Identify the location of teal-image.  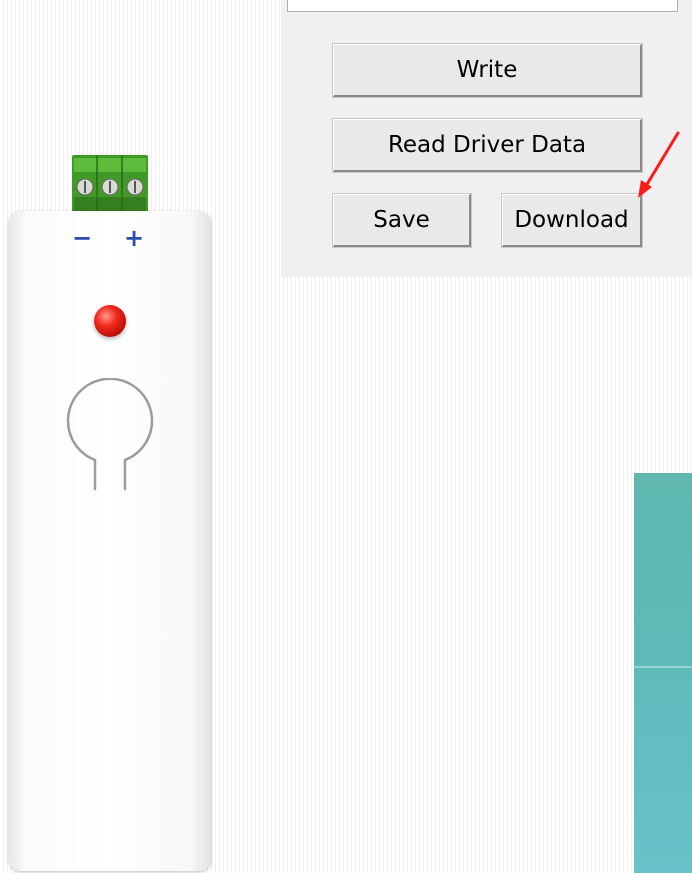
(663, 673).